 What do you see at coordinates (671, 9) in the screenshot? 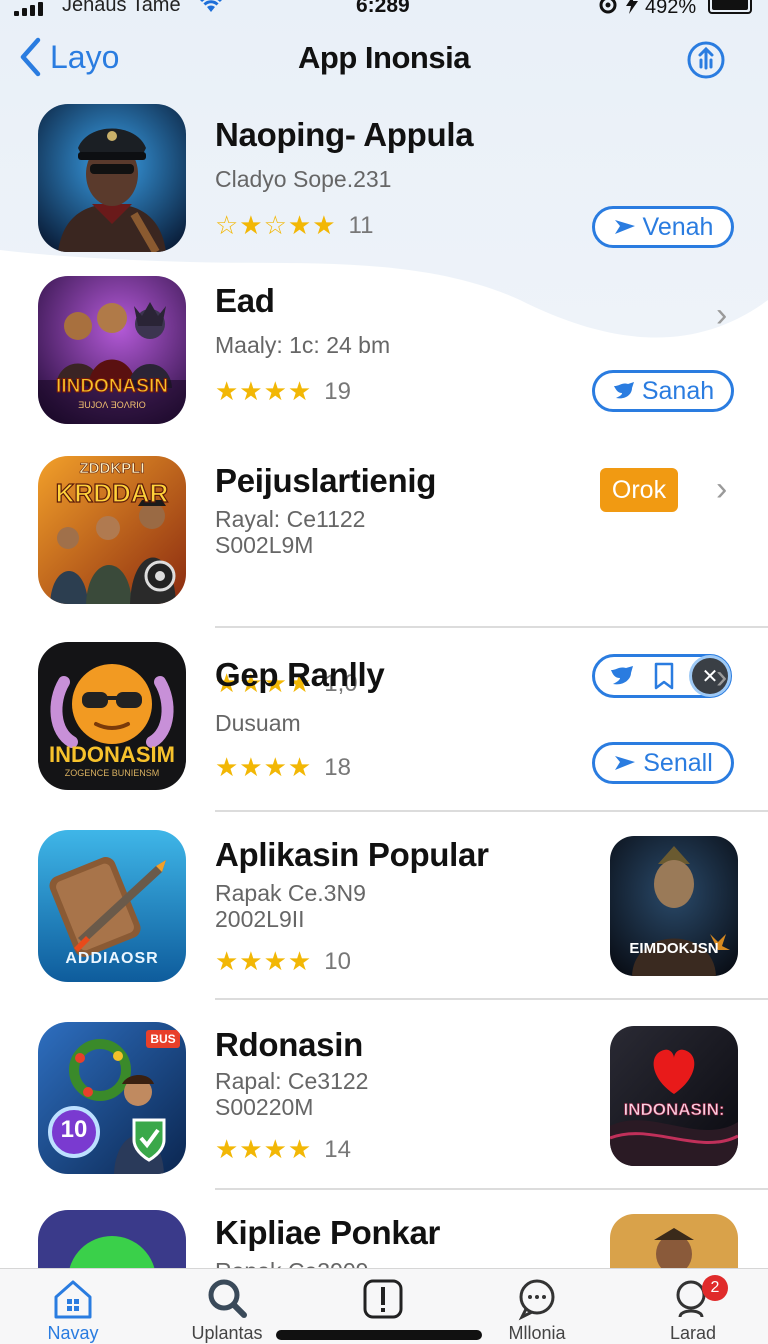
I see `battery-percent: 492%` at bounding box center [671, 9].